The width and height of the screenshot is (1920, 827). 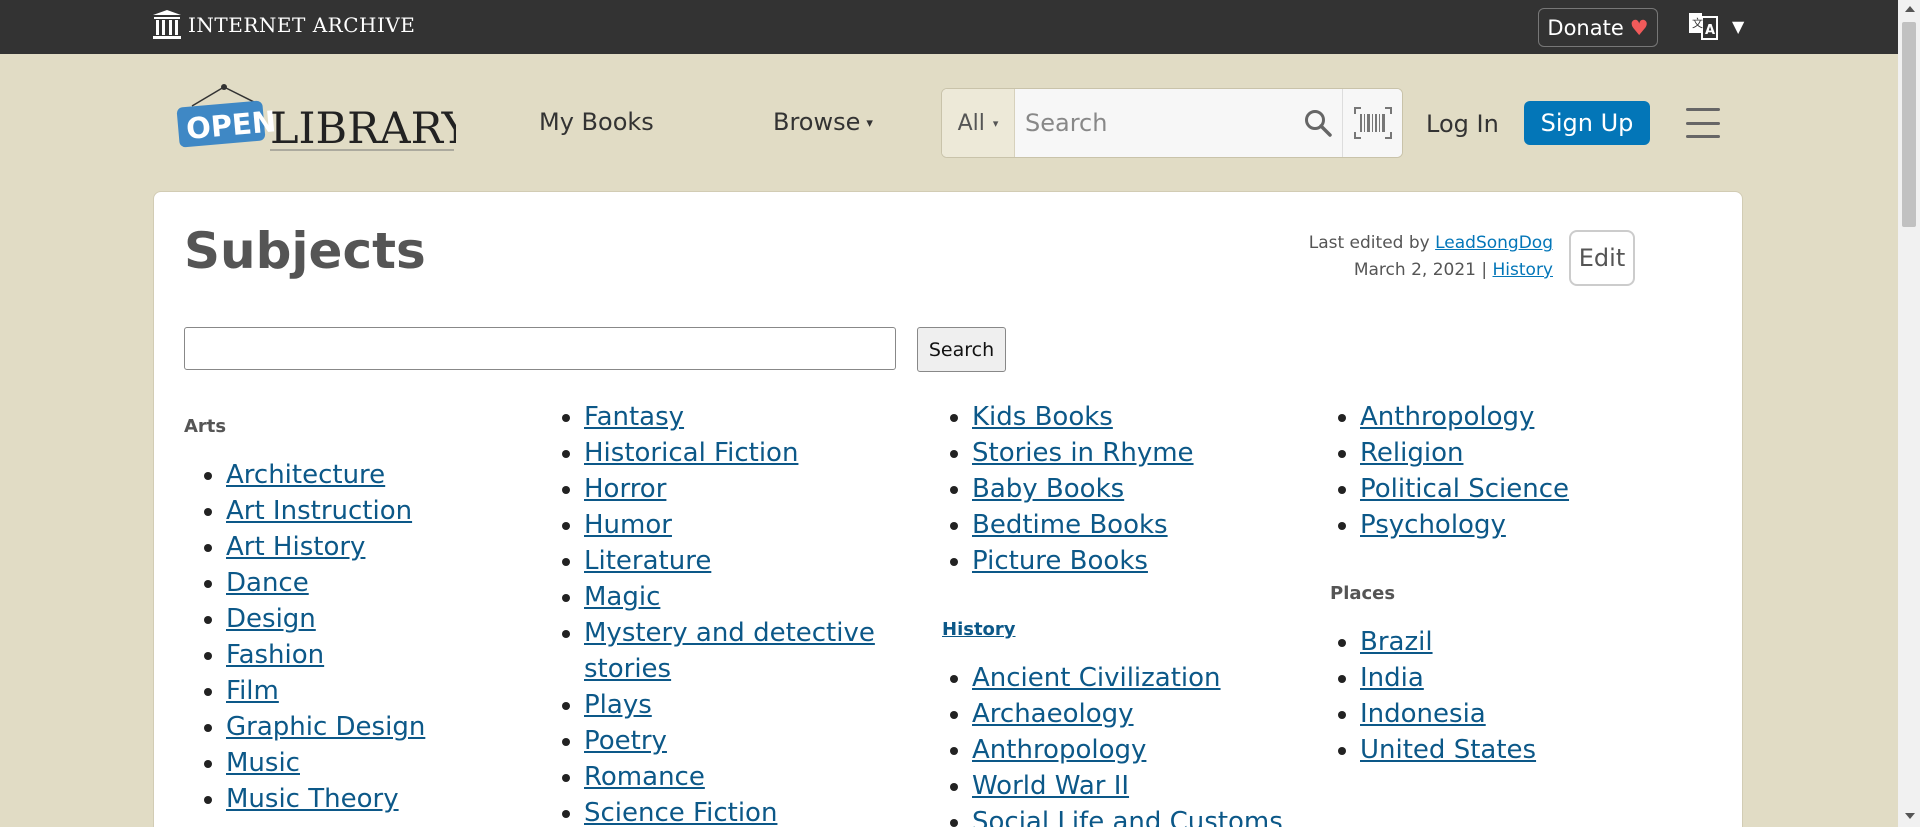 What do you see at coordinates (1697, 23) in the screenshot?
I see `svg-text: 文` at bounding box center [1697, 23].